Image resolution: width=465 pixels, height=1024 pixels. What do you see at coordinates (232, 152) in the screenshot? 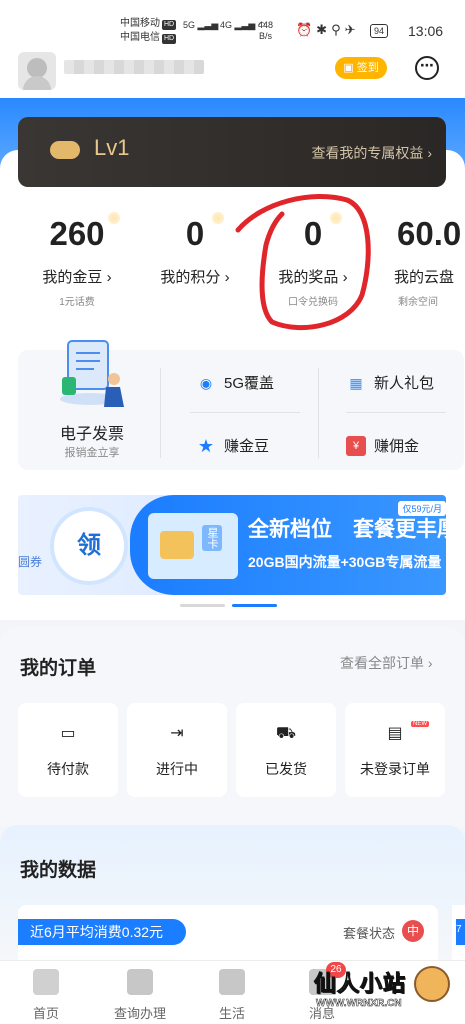
I see `level-card: Lv1 查看我的专属权益 ›` at bounding box center [232, 152].